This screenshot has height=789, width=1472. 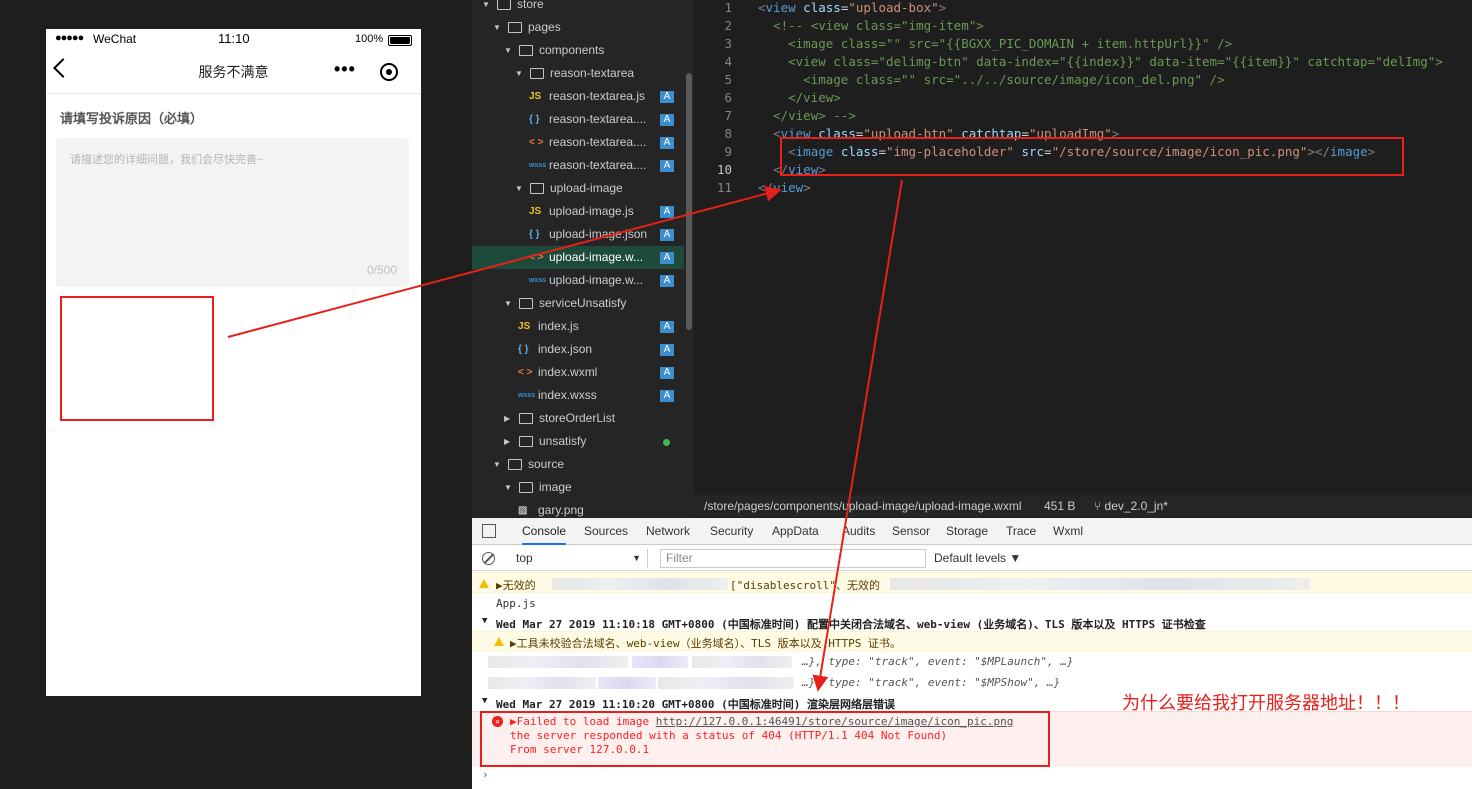 I want to click on tree-item: { } reason-textarea.... A, so click(x=578, y=119).